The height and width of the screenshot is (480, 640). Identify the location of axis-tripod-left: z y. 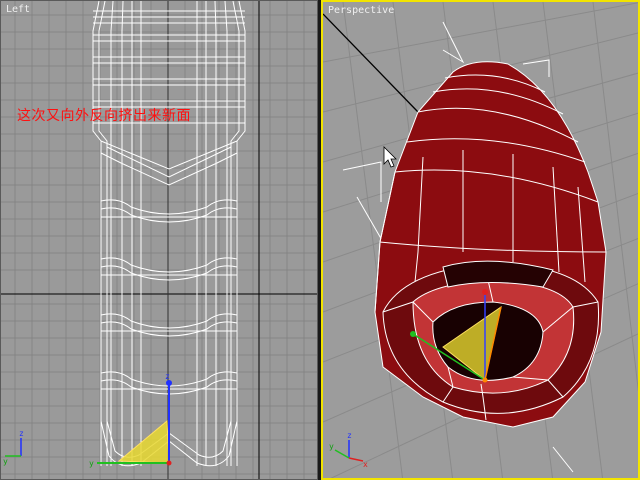
(13, 447).